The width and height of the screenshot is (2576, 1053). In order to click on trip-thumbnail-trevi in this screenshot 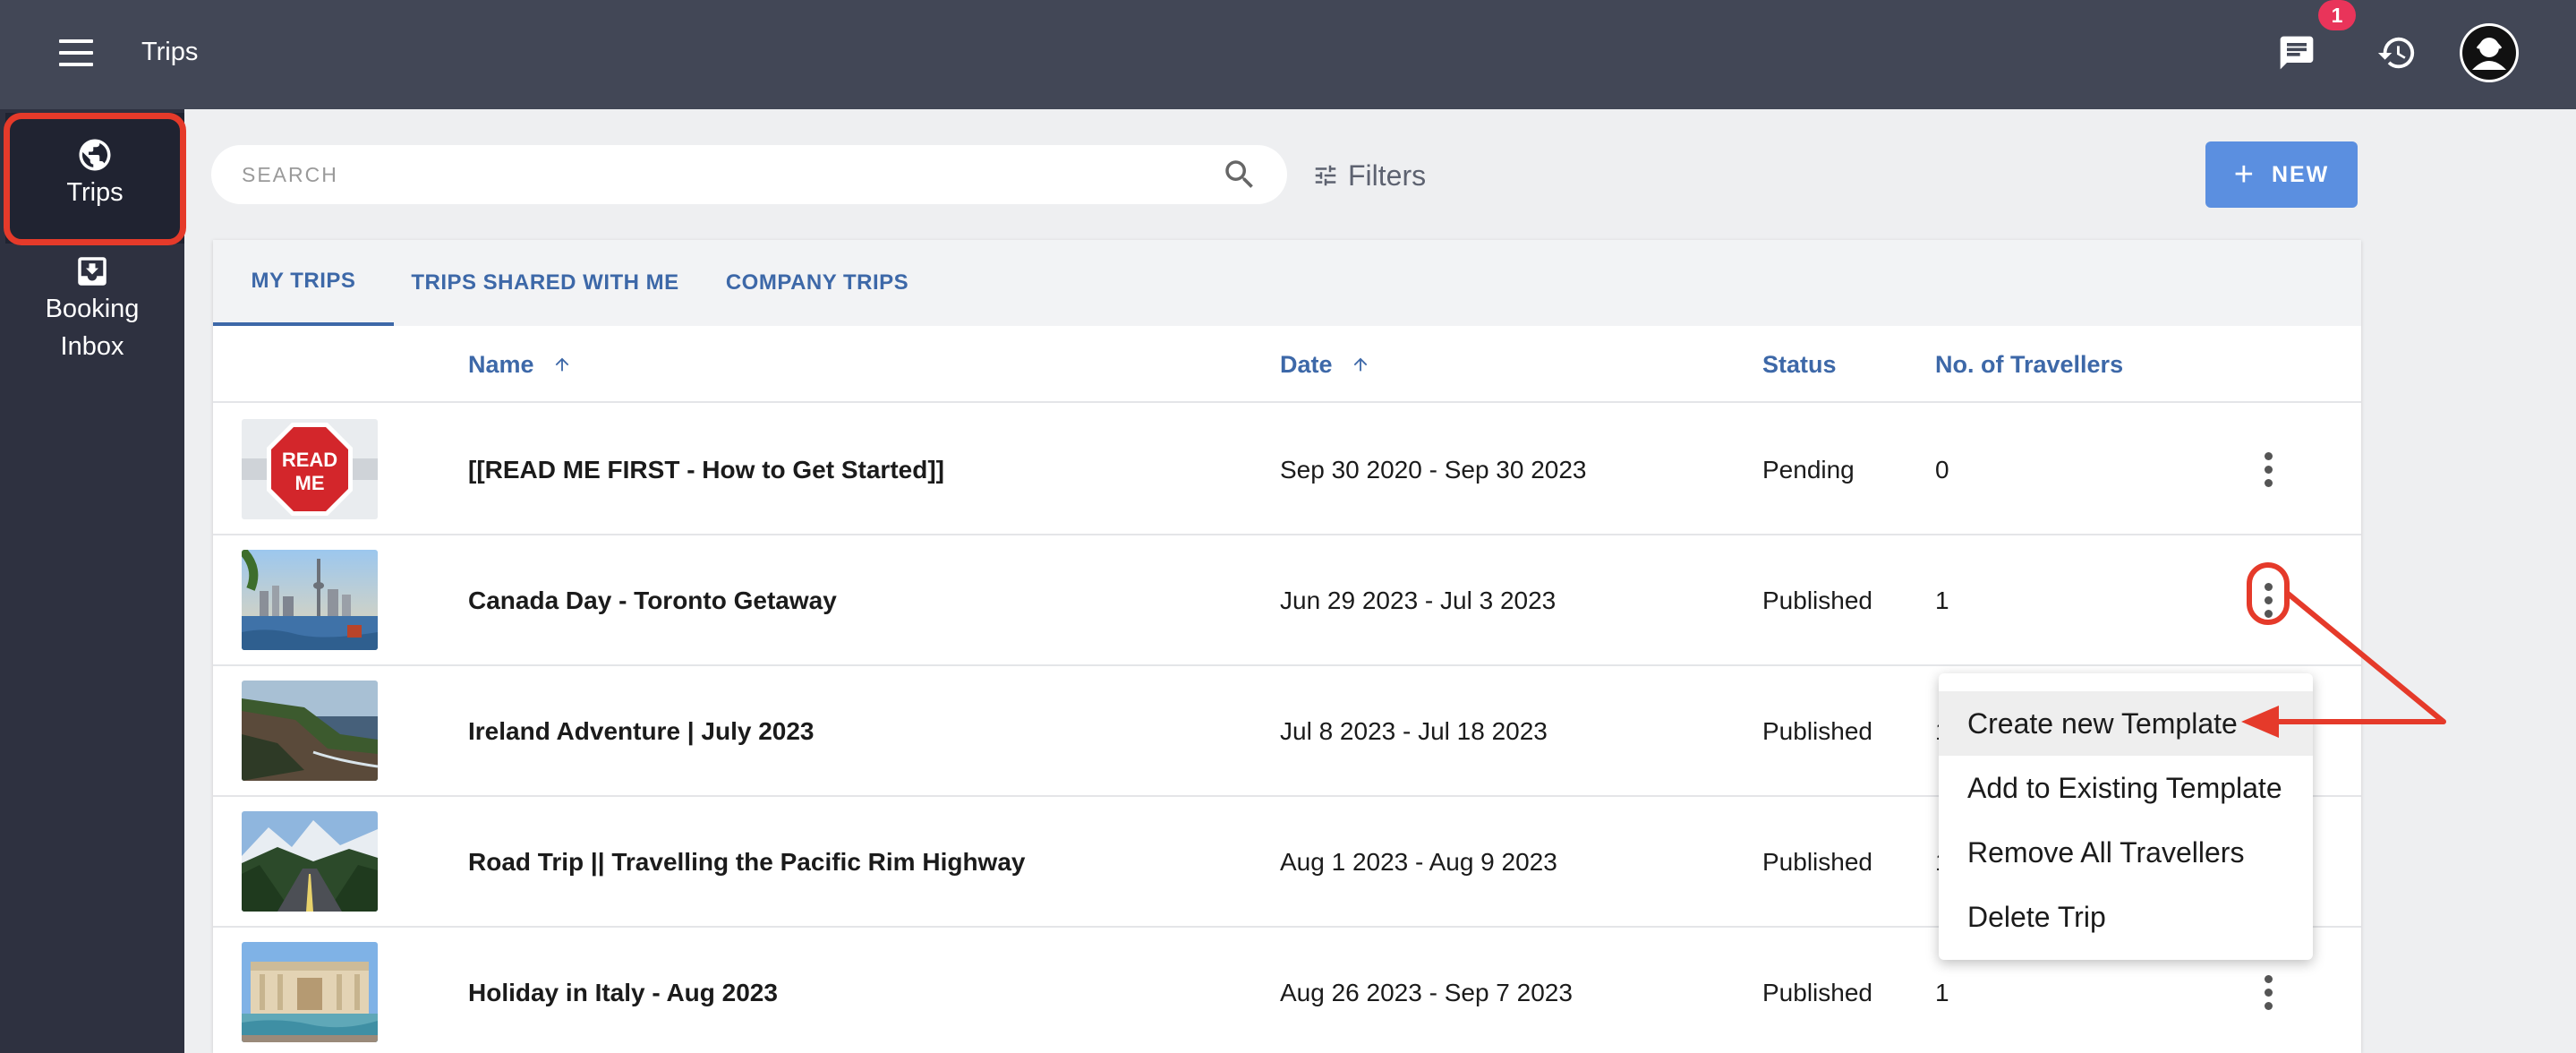, I will do `click(310, 992)`.